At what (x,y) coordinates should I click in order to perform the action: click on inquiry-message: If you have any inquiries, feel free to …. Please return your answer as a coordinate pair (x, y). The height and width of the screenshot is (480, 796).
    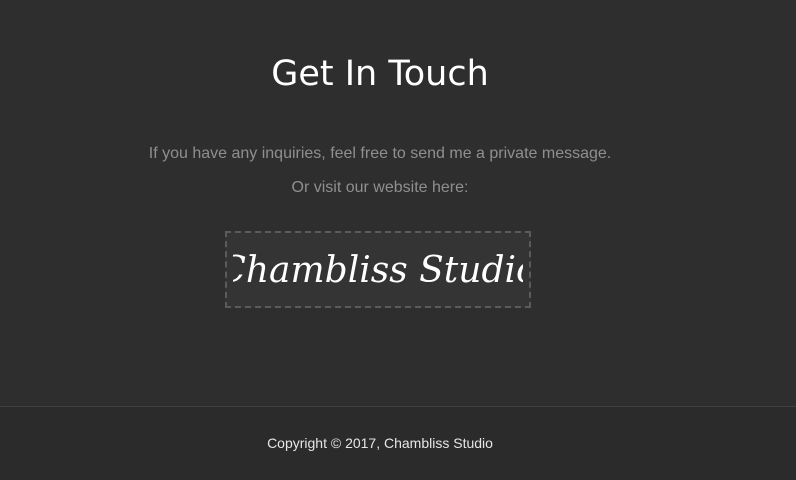
    Looking at the image, I should click on (380, 153).